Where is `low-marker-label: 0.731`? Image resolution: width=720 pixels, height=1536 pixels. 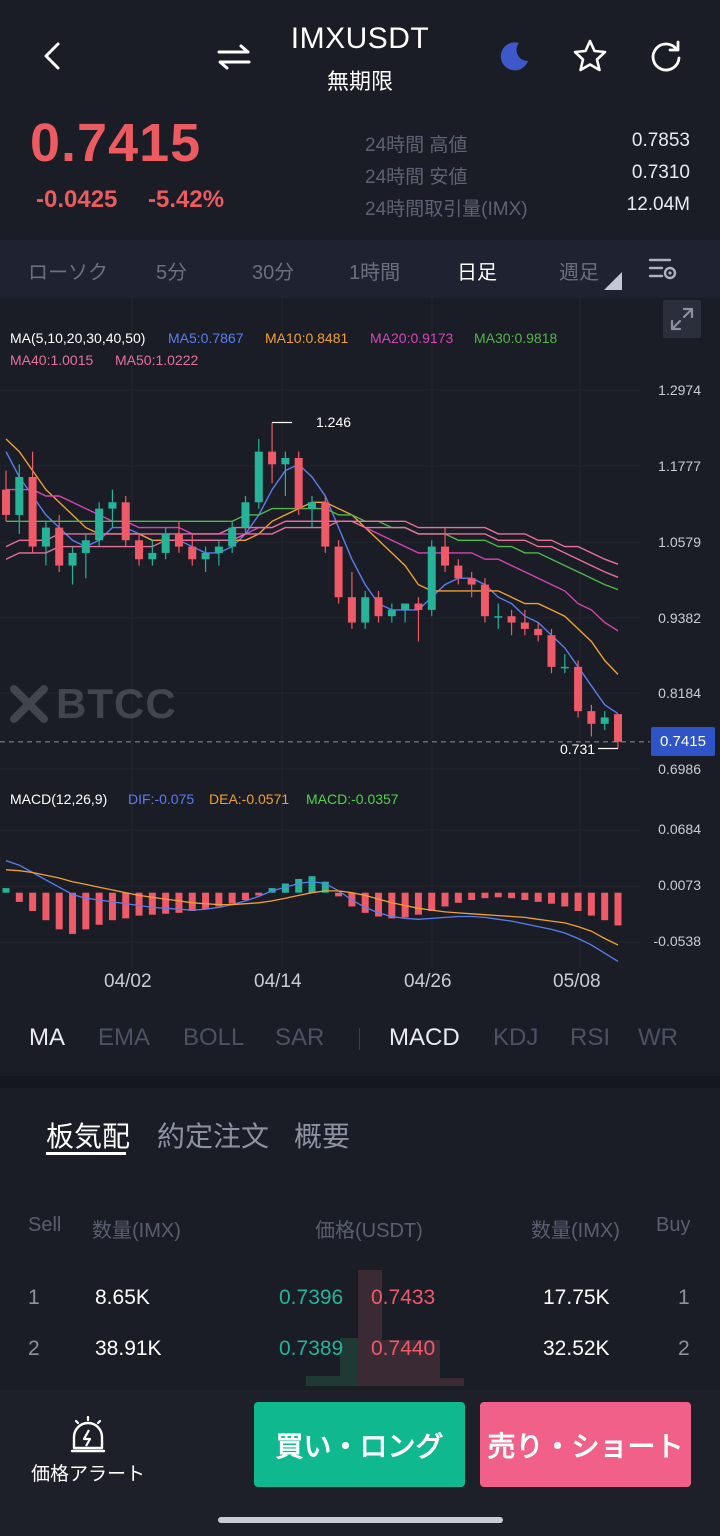
low-marker-label: 0.731 is located at coordinates (578, 749).